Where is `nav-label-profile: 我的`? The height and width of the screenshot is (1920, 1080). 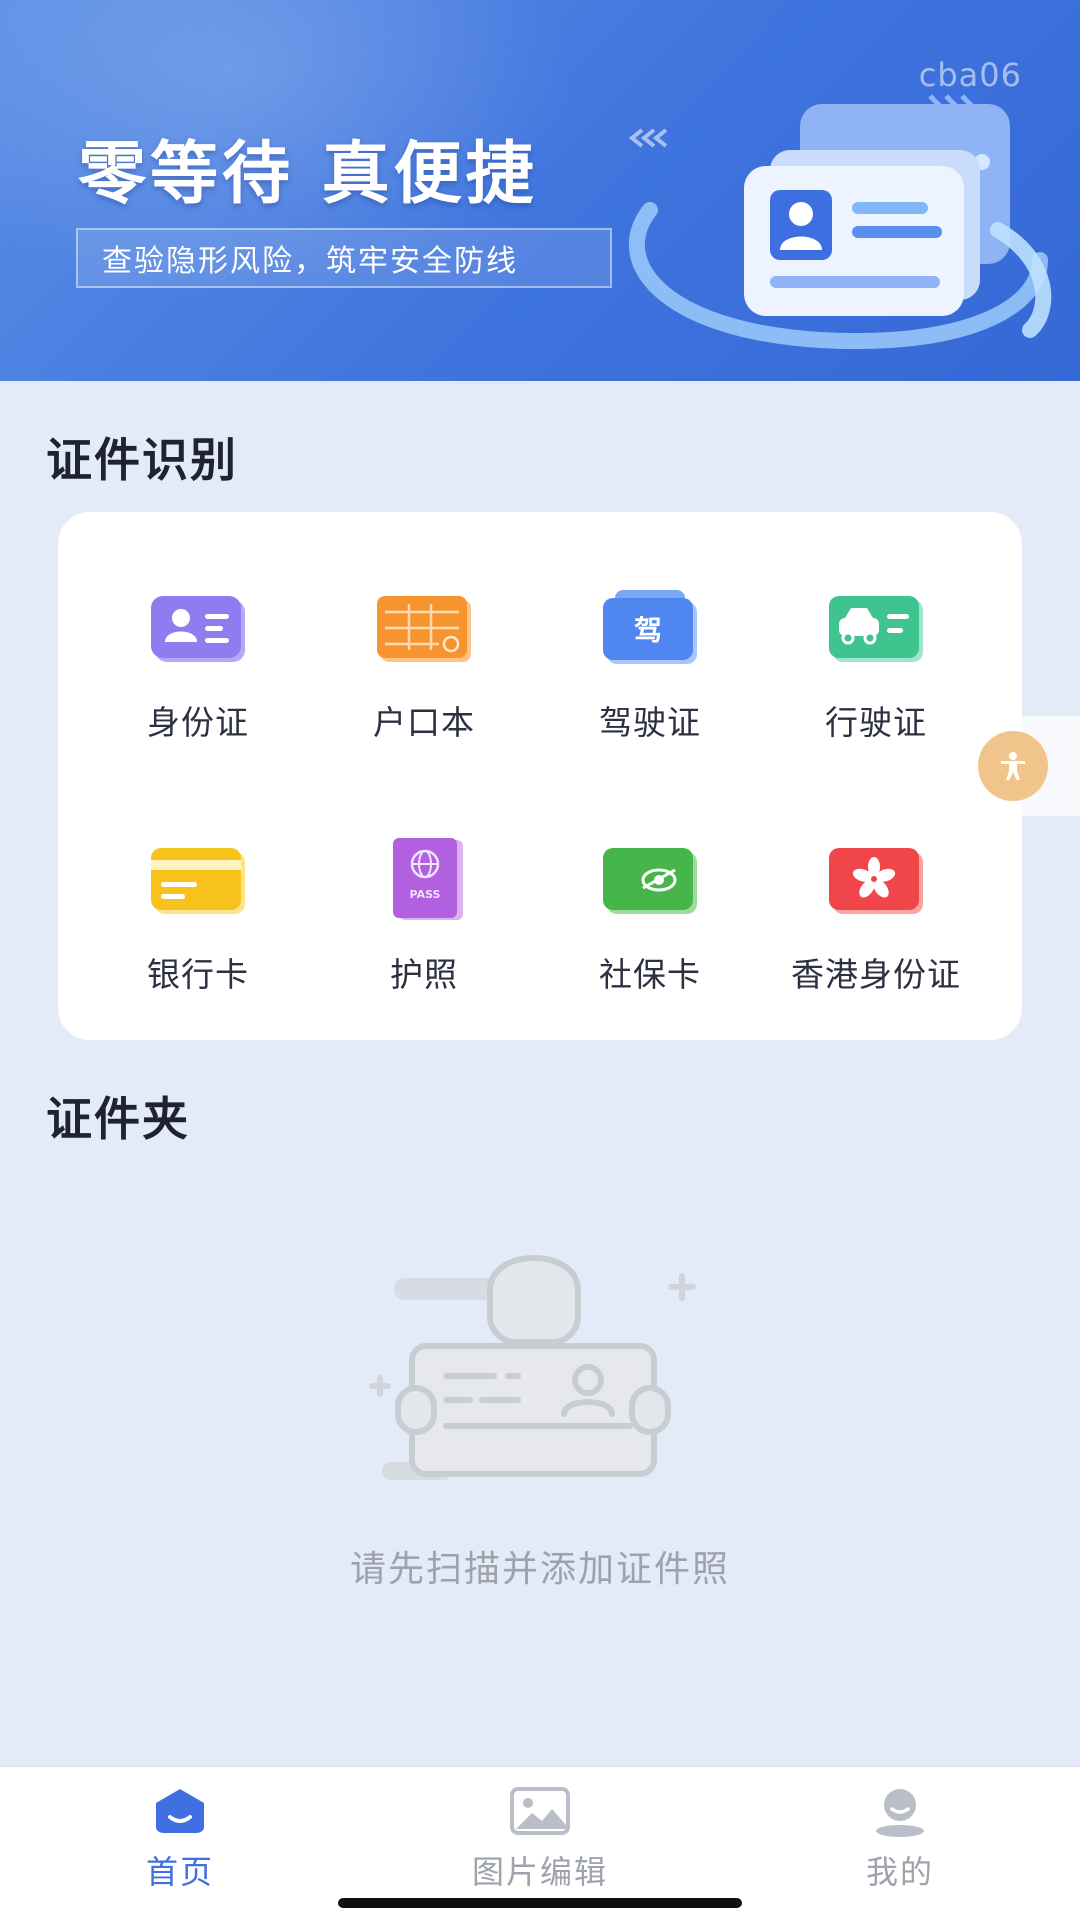
nav-label-profile: 我的 is located at coordinates (899, 1872).